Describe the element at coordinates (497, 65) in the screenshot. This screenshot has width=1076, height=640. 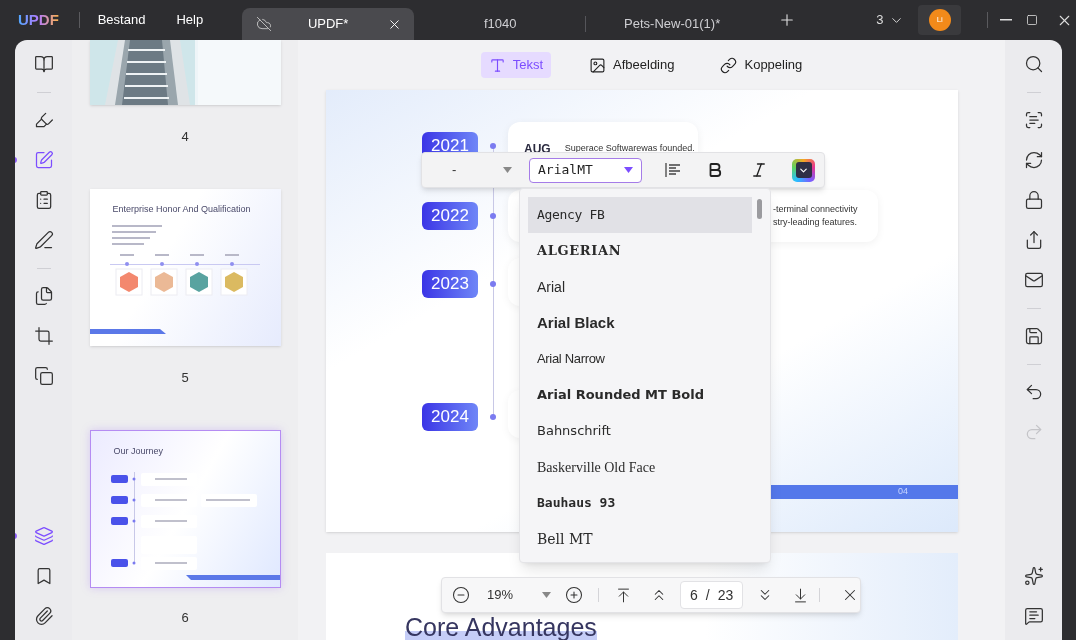
I see `text-icon` at that location.